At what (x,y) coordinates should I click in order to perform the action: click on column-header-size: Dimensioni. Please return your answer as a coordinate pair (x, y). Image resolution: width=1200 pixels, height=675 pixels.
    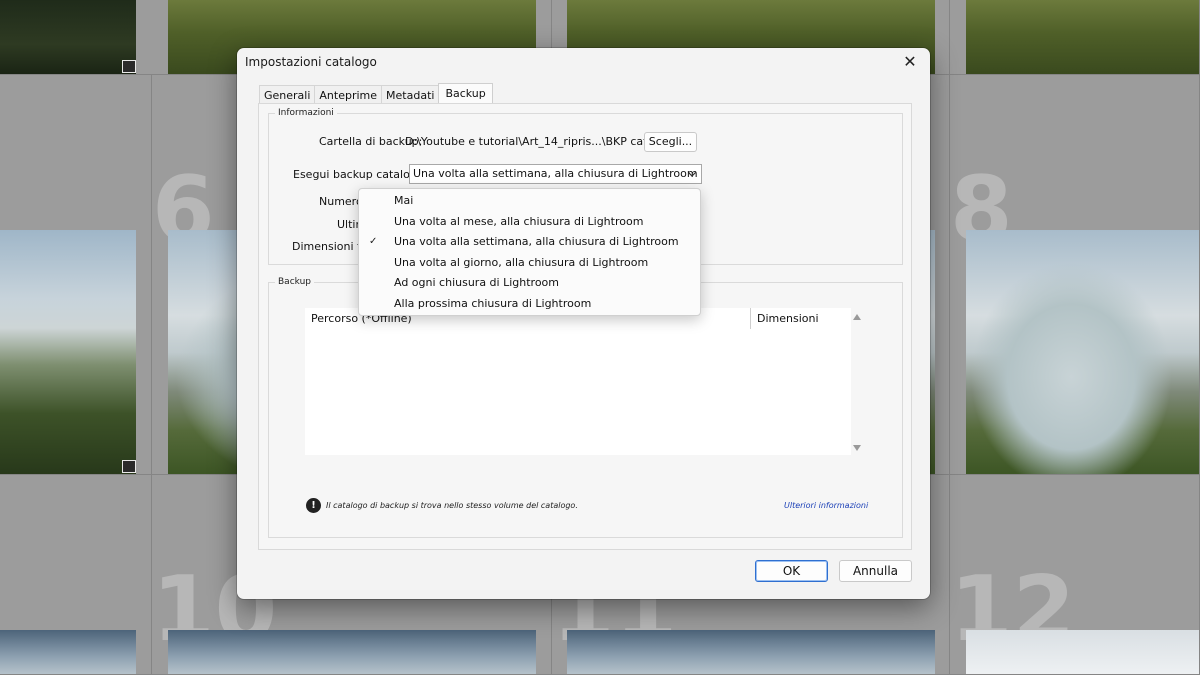
    Looking at the image, I should click on (801, 318).